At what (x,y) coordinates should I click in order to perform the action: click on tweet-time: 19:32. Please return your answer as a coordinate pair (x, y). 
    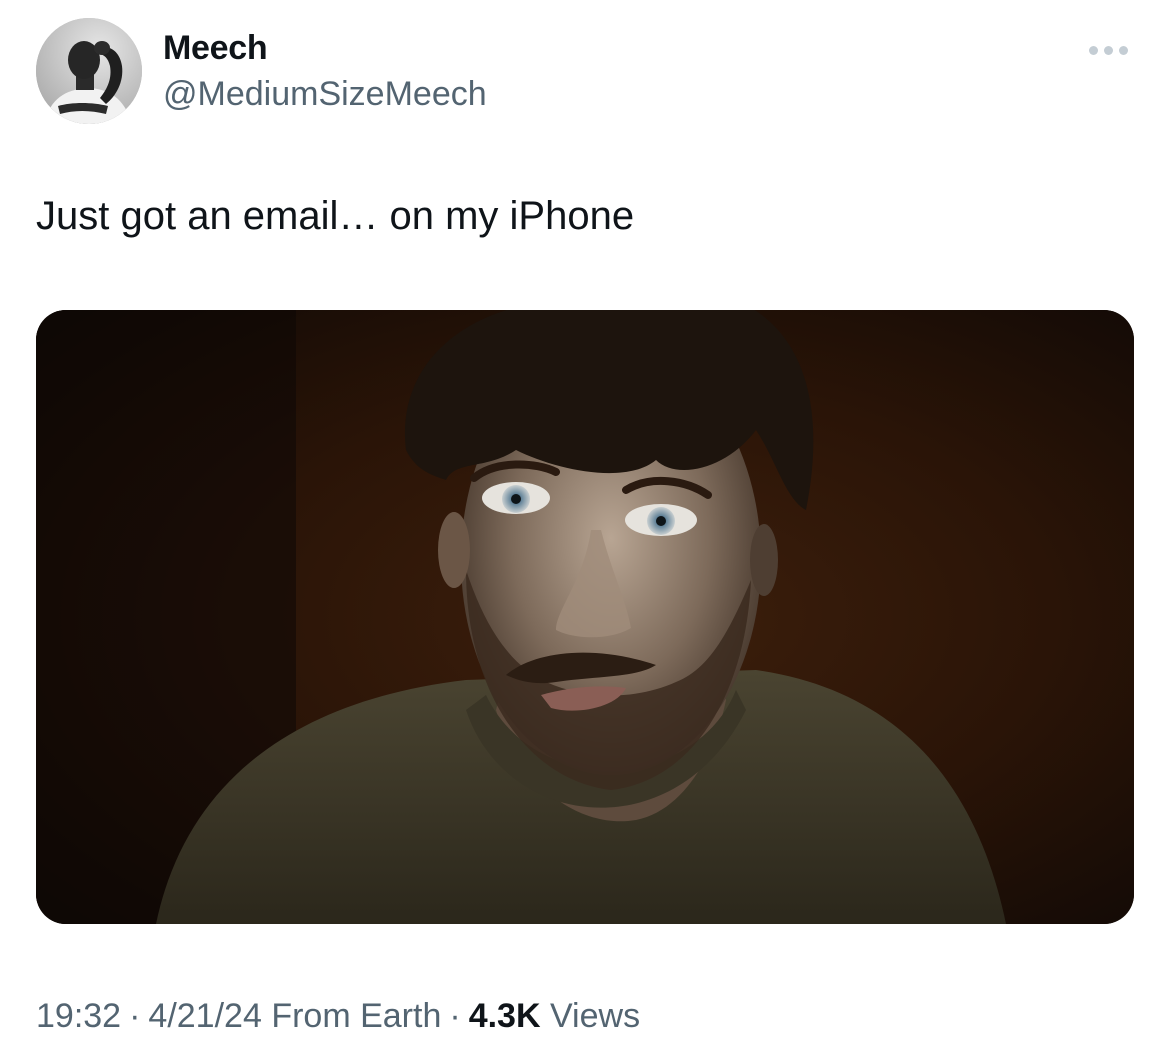
    Looking at the image, I should click on (78, 1016).